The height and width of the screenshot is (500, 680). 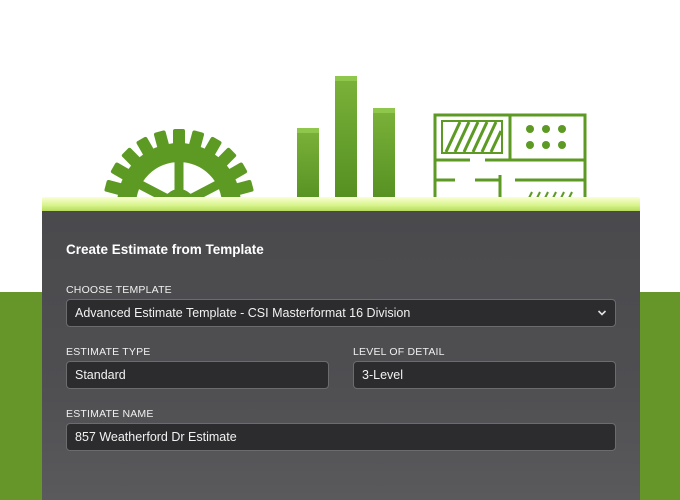 I want to click on level-of-detail-field: 3-Level, so click(x=484, y=375).